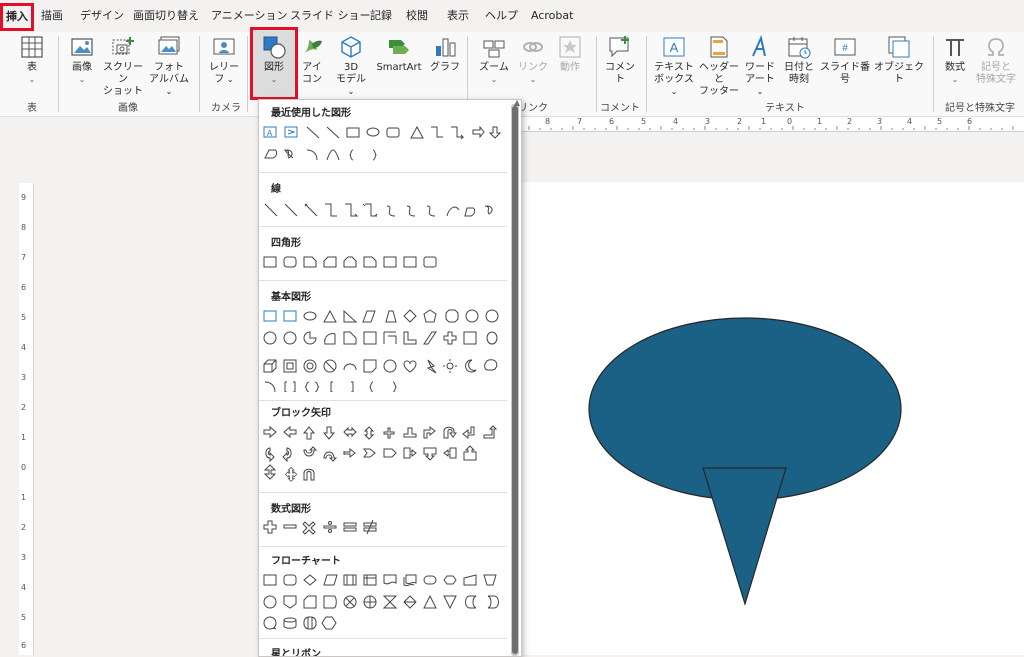 The image size is (1024, 657). Describe the element at coordinates (169, 45) in the screenshot. I see `photo-album-icon` at that location.